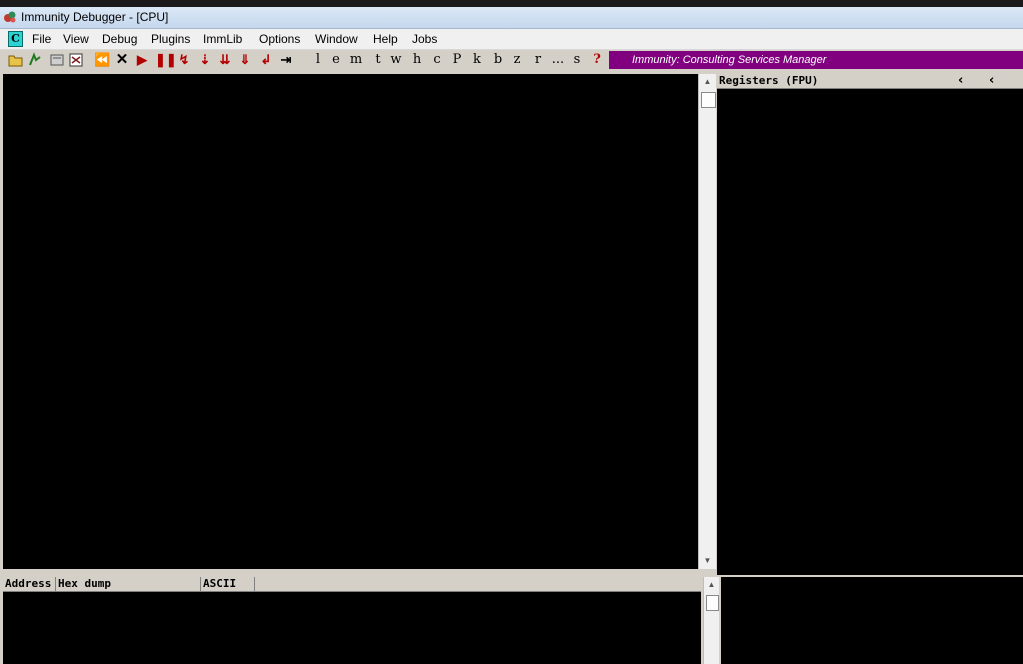  Describe the element at coordinates (142, 60) in the screenshot. I see `run-icon: ▶` at that location.